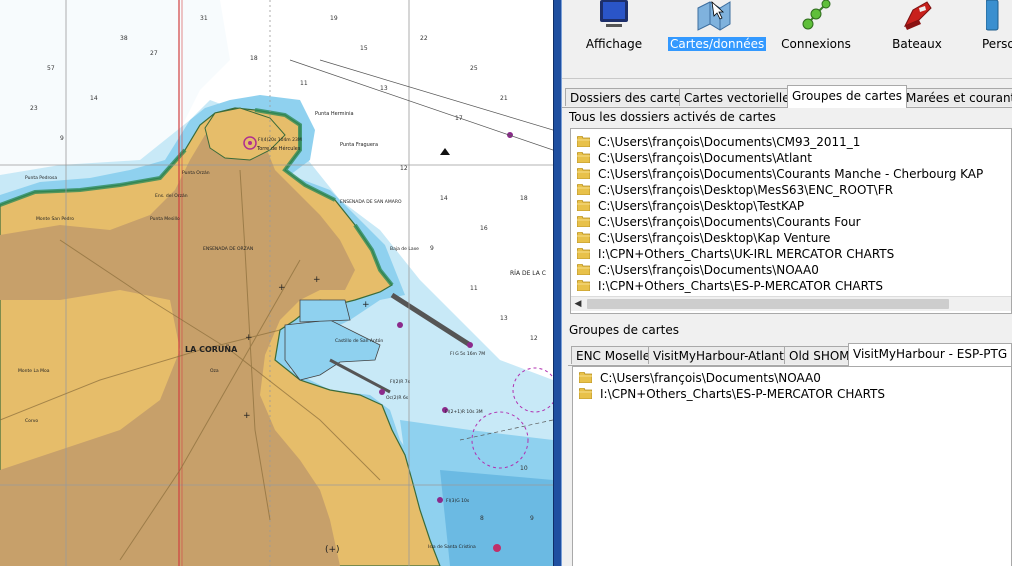 The height and width of the screenshot is (566, 1012). What do you see at coordinates (578, 304) in the screenshot?
I see `scroll-left-arrow-icon: ◀` at bounding box center [578, 304].